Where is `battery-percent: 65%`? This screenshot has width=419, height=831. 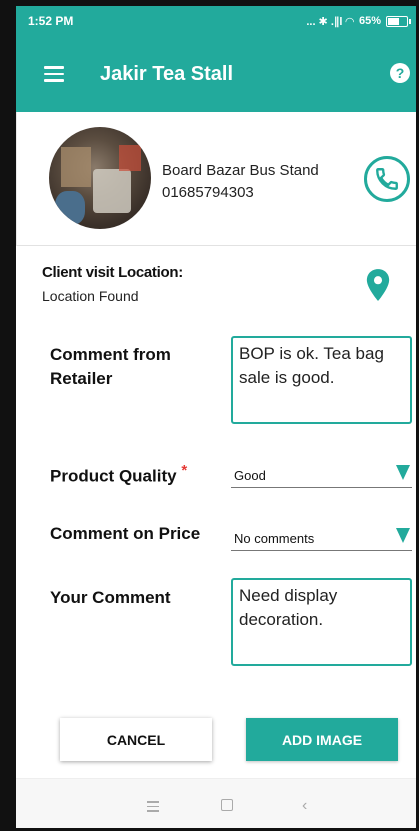 battery-percent: 65% is located at coordinates (369, 21).